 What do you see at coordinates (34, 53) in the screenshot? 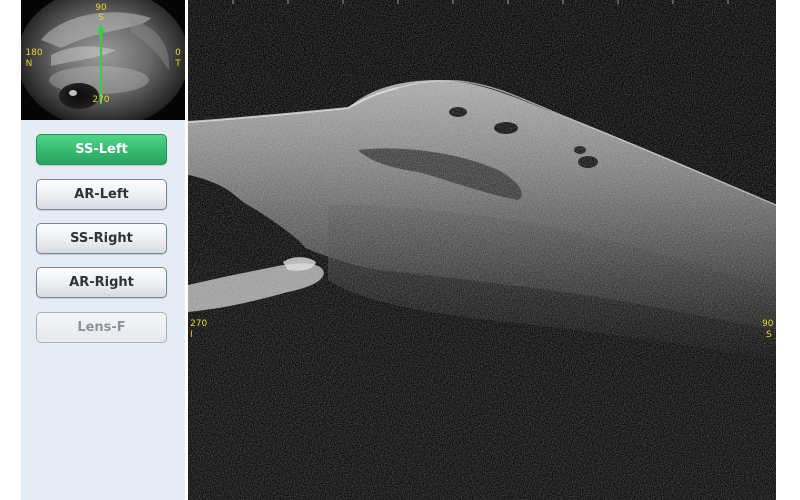
I see `thumb-left-degree: 180` at bounding box center [34, 53].